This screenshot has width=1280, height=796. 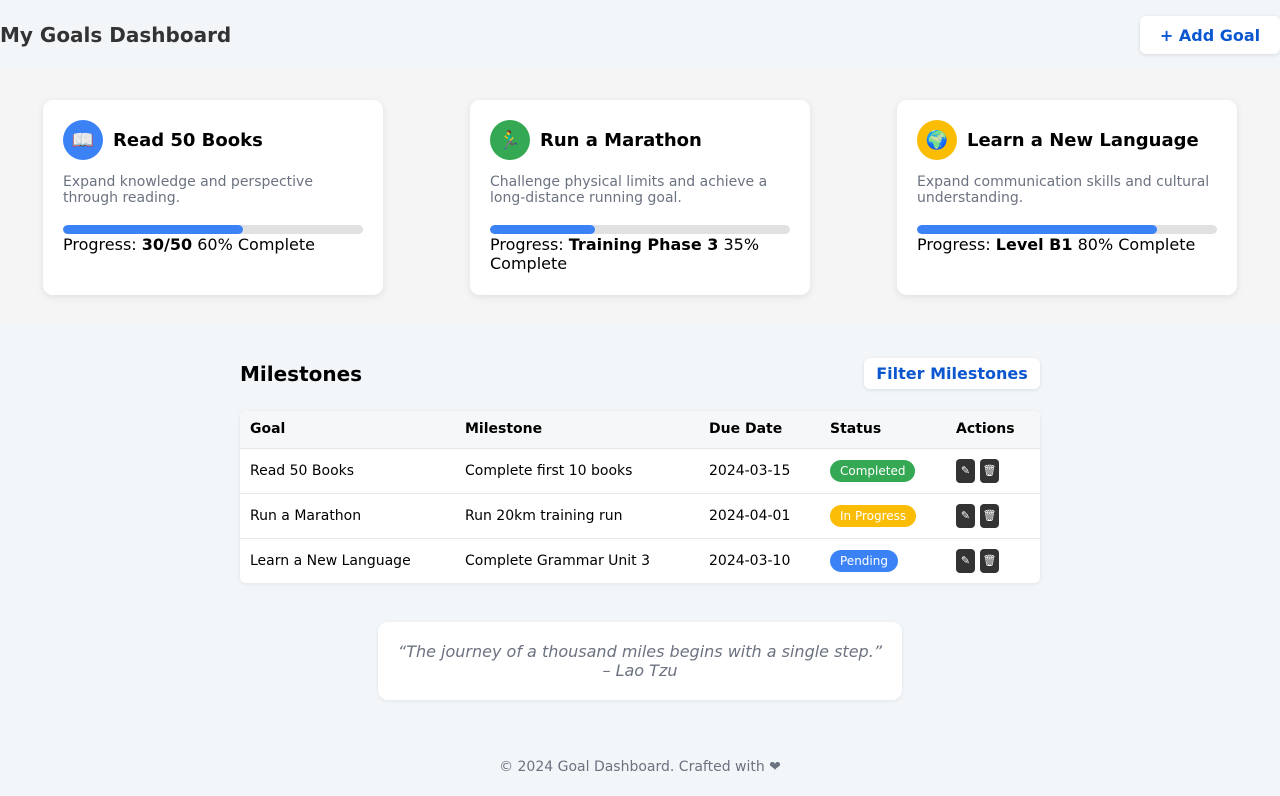 I want to click on column-header-actions: Actions, so click(x=993, y=429).